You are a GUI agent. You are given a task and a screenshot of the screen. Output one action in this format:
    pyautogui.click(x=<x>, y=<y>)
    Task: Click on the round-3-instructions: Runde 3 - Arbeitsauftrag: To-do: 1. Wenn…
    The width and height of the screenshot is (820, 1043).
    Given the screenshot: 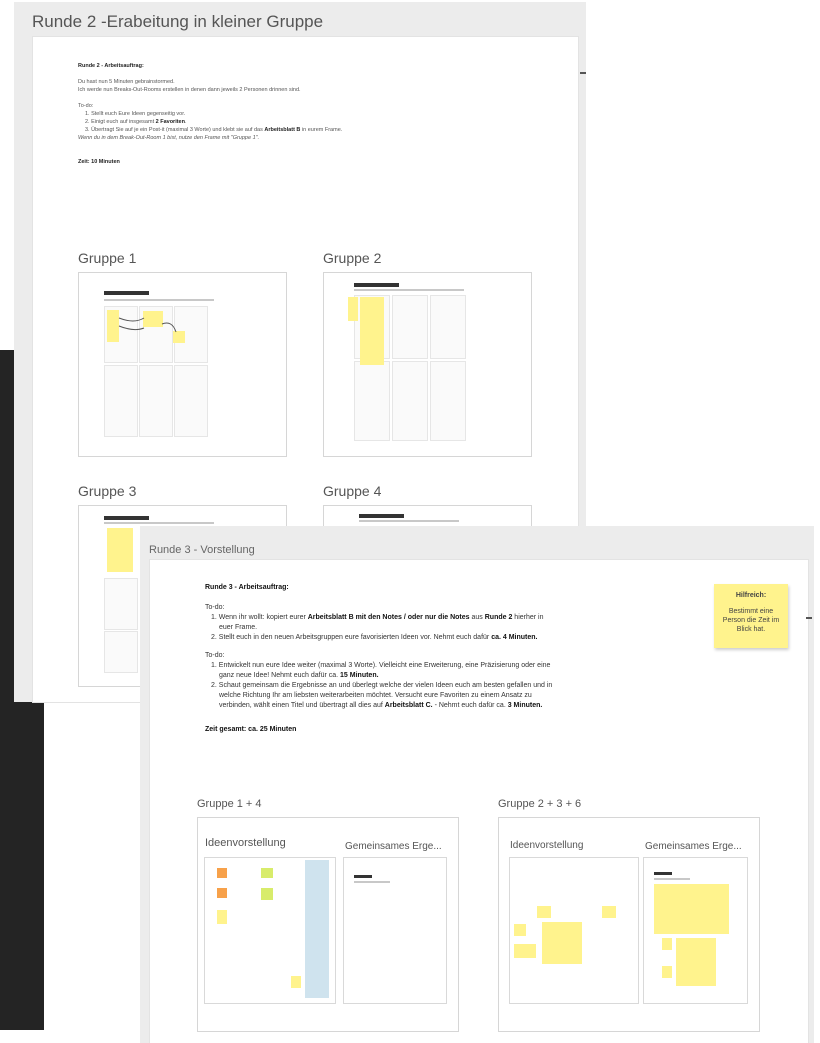 What is the action you would take?
    pyautogui.click(x=405, y=659)
    